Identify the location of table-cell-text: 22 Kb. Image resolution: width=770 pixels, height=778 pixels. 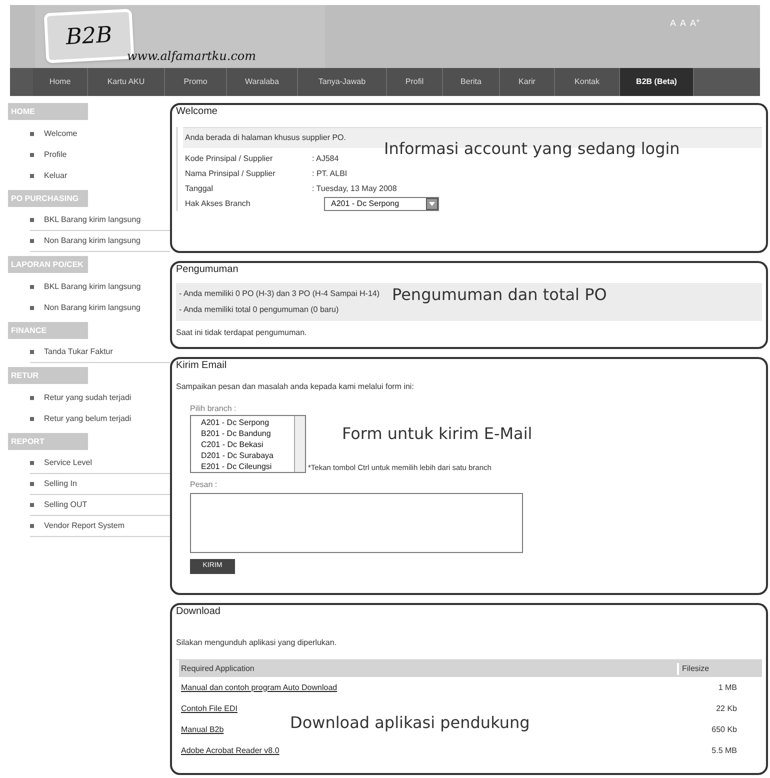
(726, 708).